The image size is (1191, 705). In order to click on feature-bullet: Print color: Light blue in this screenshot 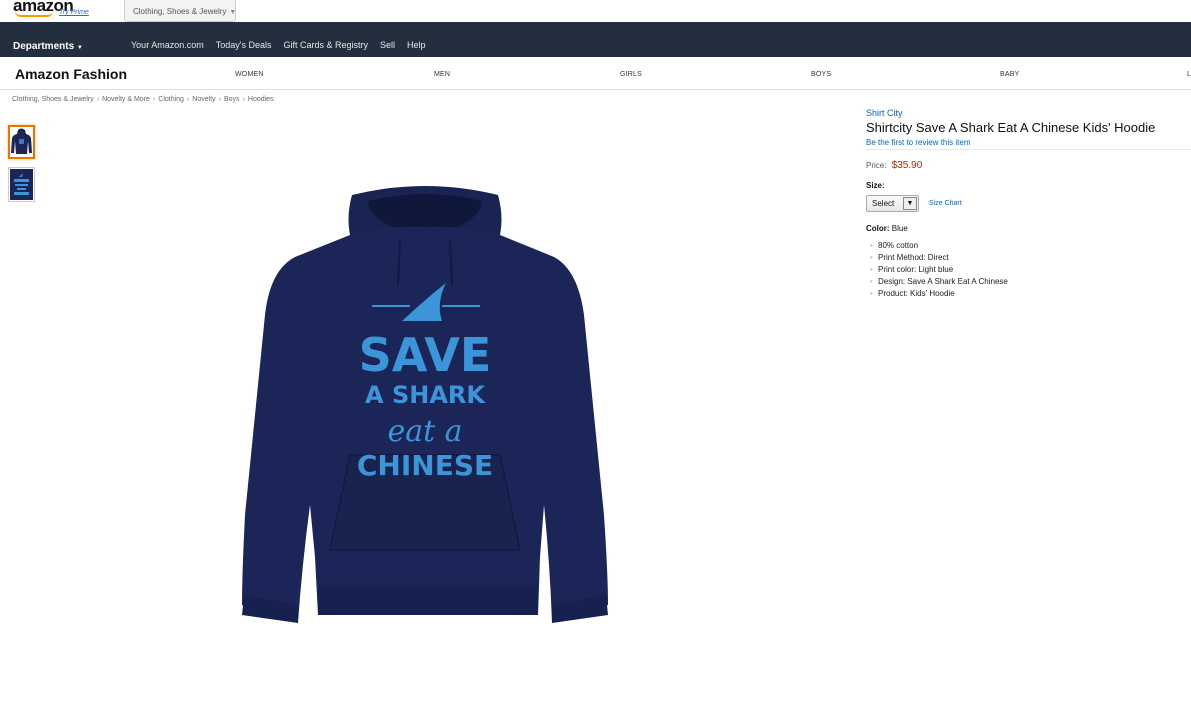, I will do `click(1028, 269)`.